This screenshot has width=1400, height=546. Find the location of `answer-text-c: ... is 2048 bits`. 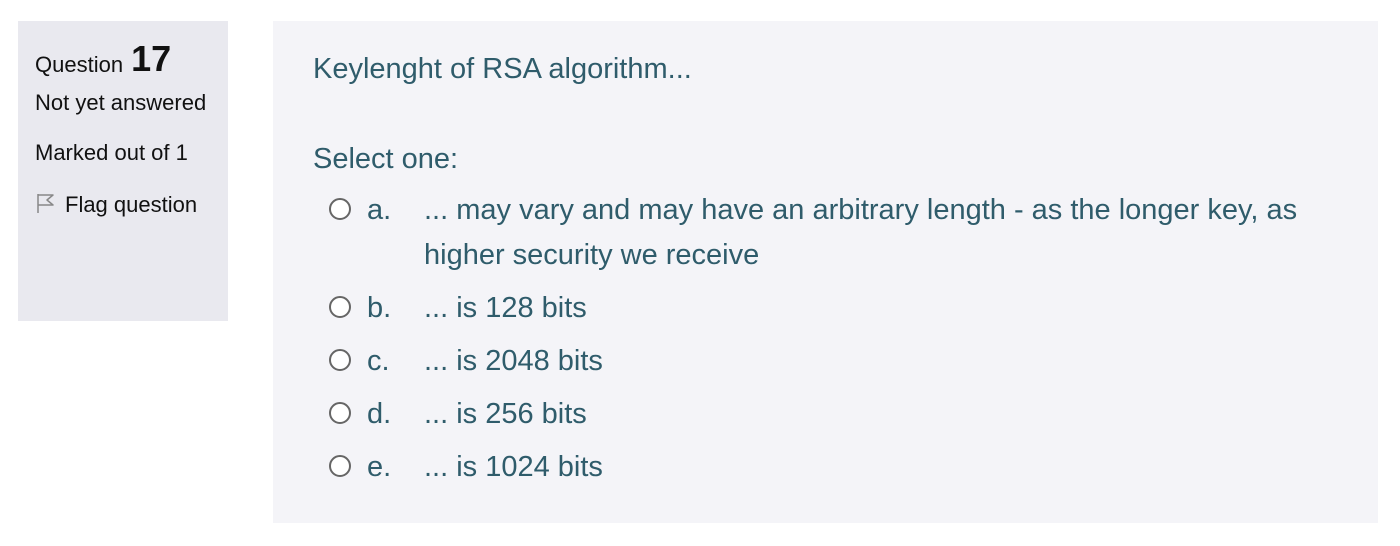

answer-text-c: ... is 2048 bits is located at coordinates (881, 361).